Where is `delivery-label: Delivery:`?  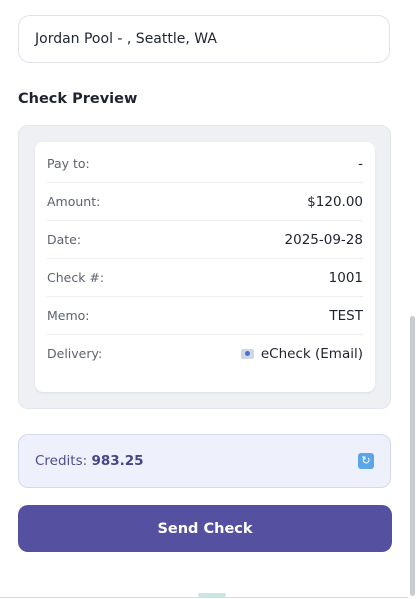
delivery-label: Delivery: is located at coordinates (75, 353).